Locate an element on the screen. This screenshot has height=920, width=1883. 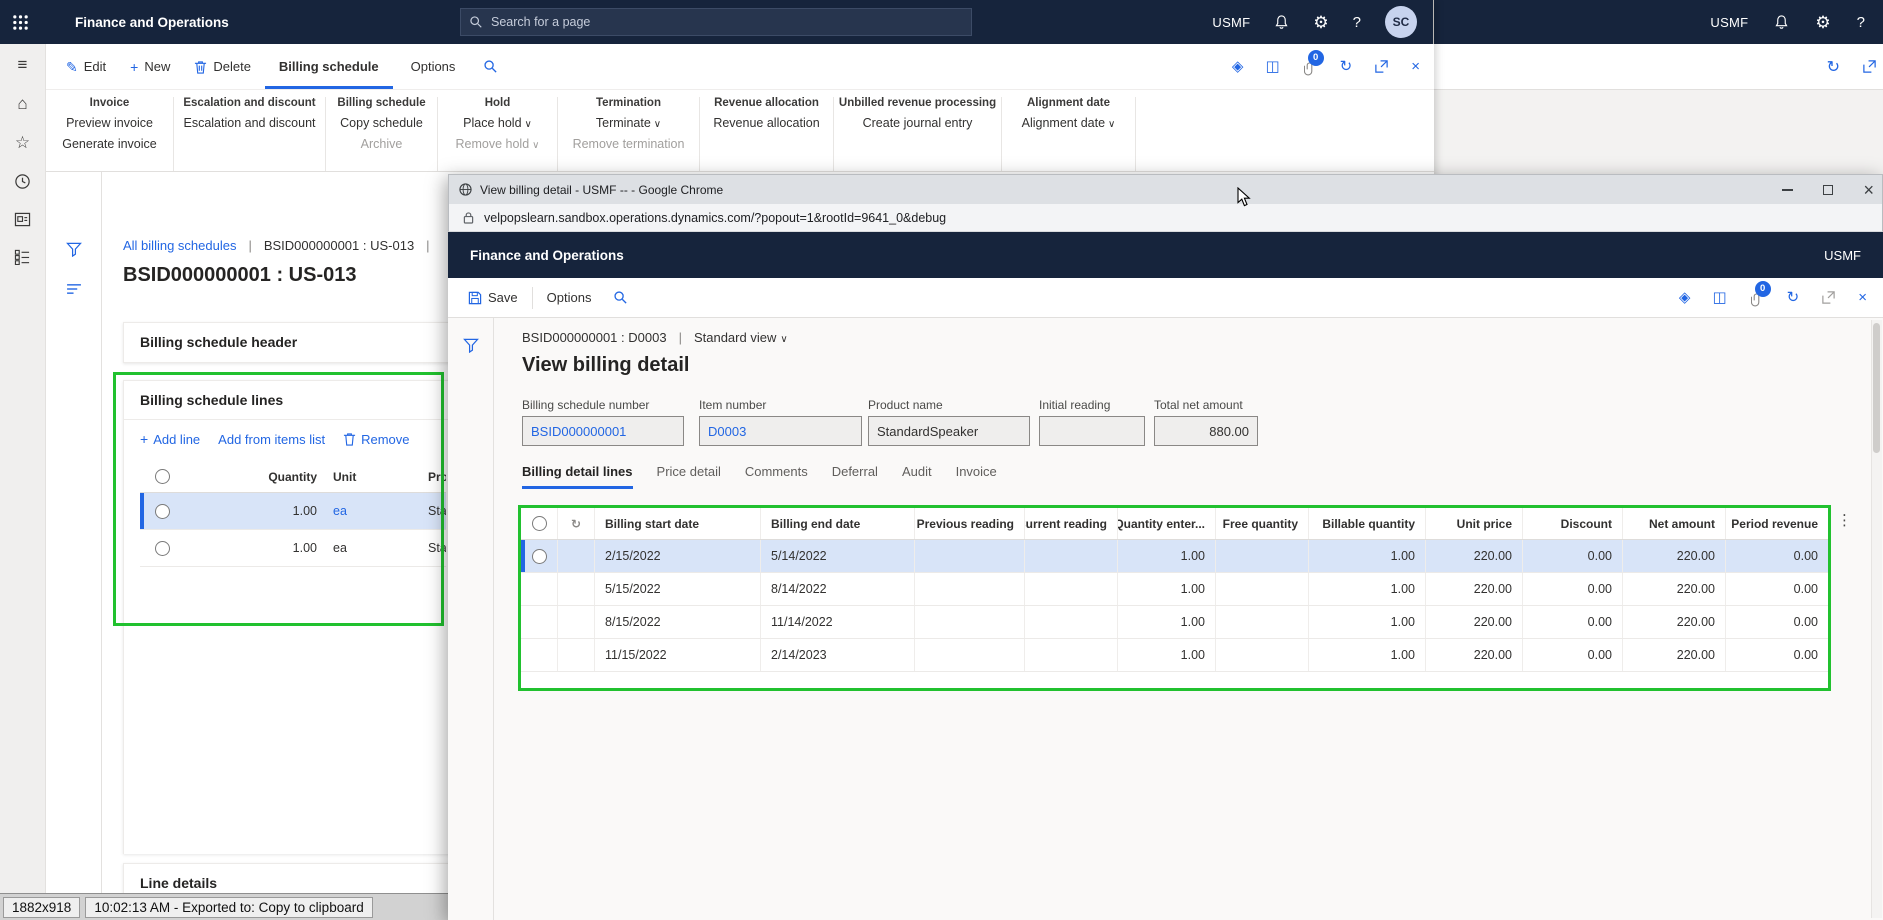
row-radio is located at coordinates (162, 511).